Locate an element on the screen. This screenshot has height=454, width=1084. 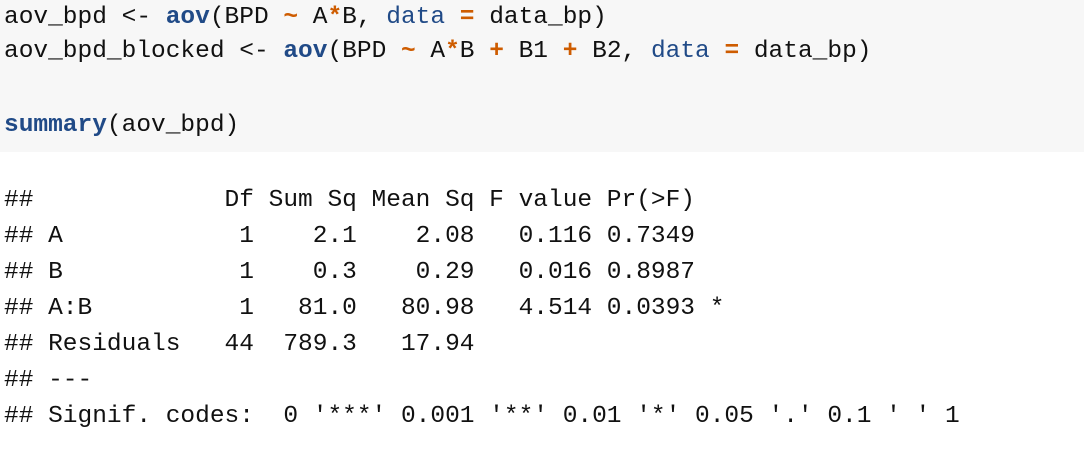
anova-row-a: ## A 1 2.1 2.08 0.116 0.7349 is located at coordinates (364, 236).